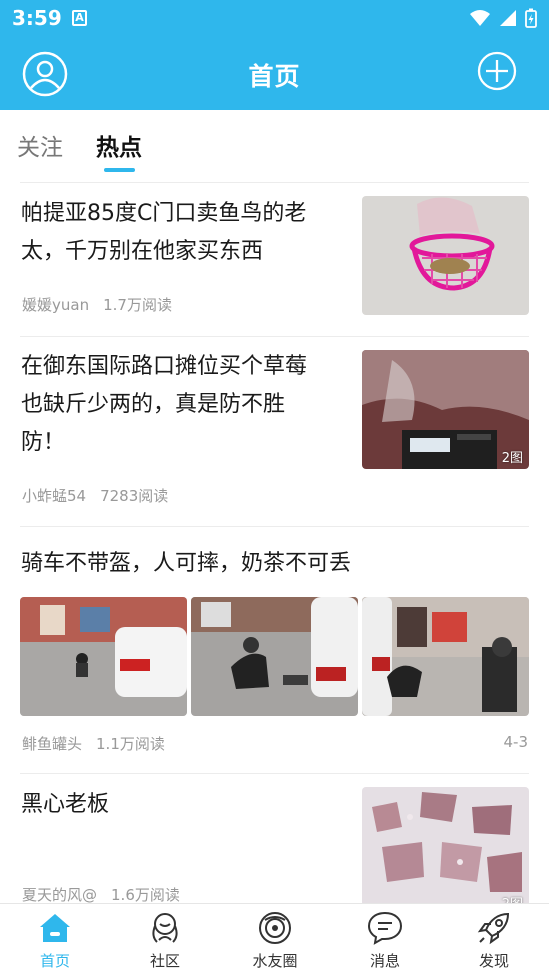 This screenshot has height=976, width=549. What do you see at coordinates (142, 251) in the screenshot?
I see `title-line: 太，千万别在他家买东西` at bounding box center [142, 251].